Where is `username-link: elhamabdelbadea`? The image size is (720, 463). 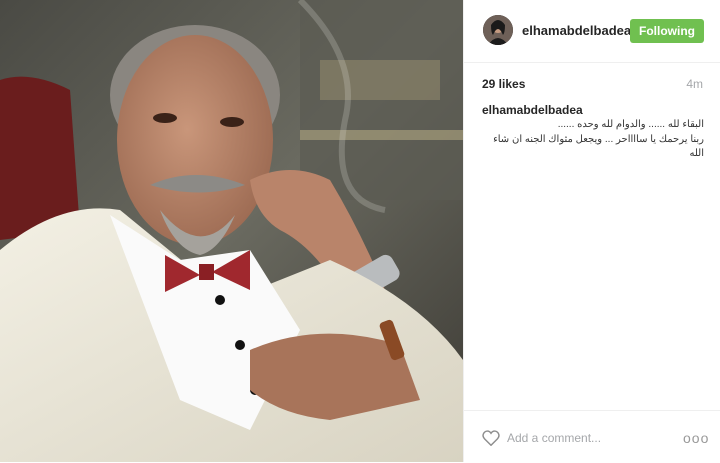
username-link: elhamabdelbadea is located at coordinates (576, 30).